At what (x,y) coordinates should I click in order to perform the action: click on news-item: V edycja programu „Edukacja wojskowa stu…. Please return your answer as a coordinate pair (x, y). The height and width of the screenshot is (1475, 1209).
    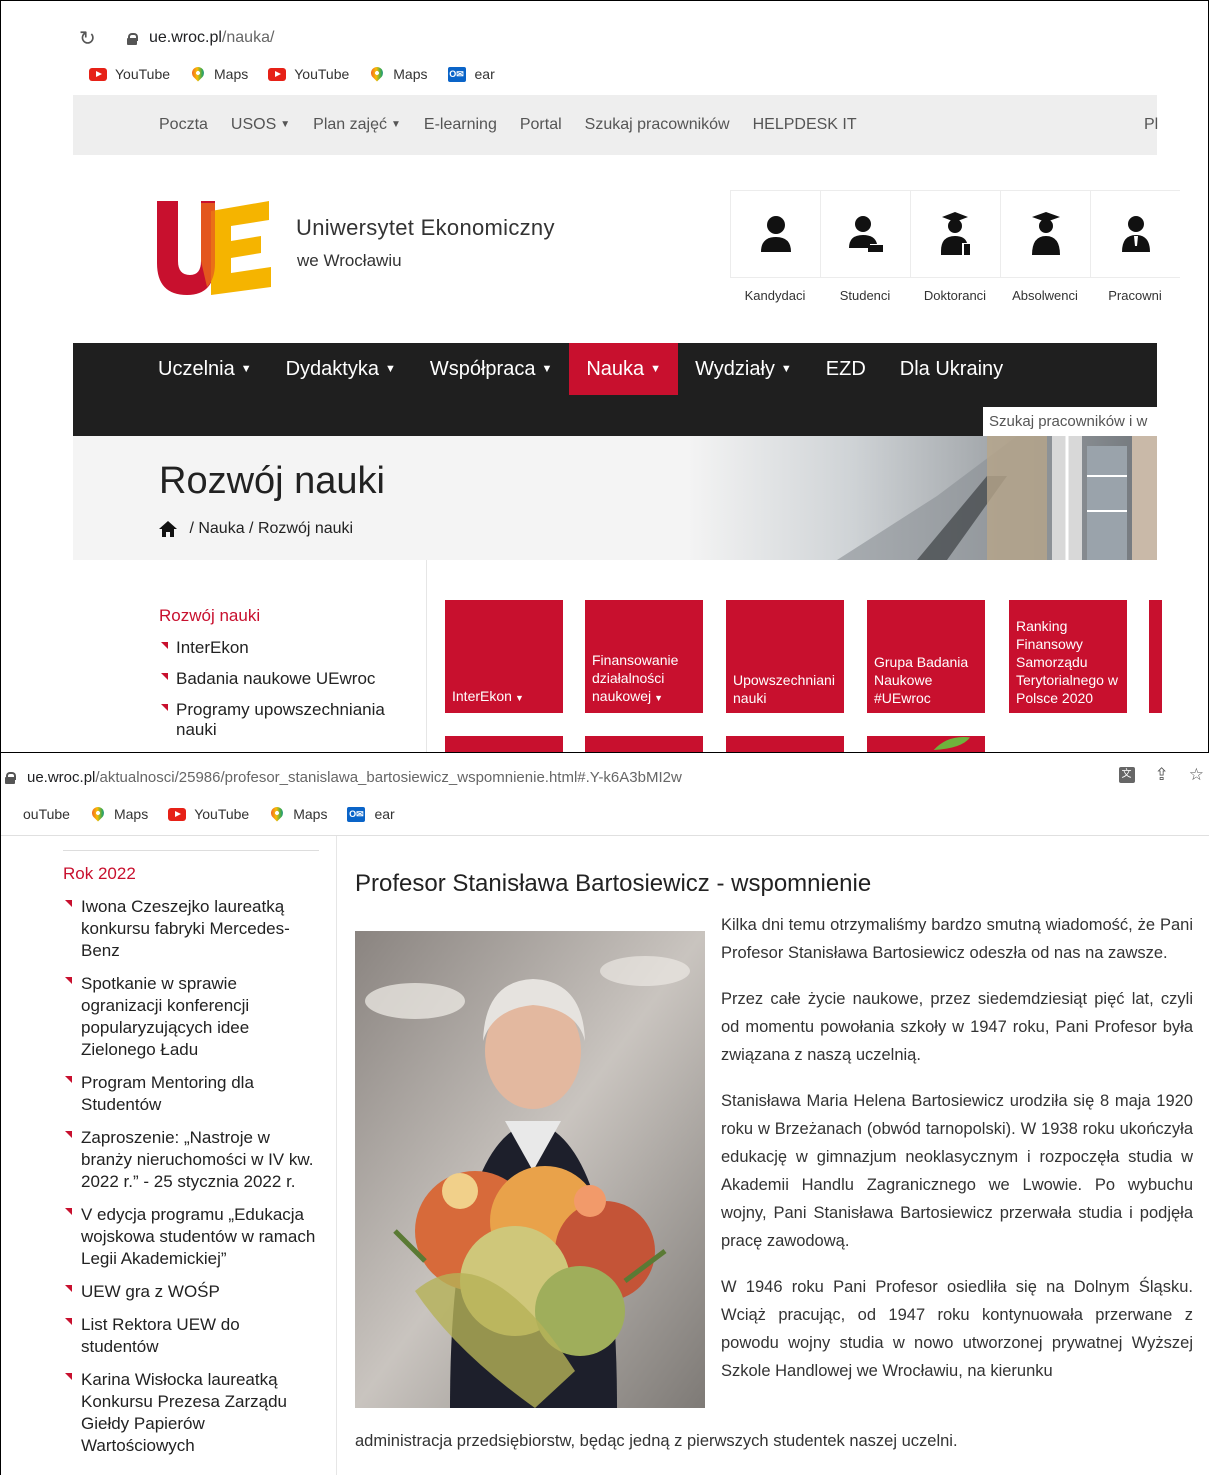
    Looking at the image, I should click on (191, 1237).